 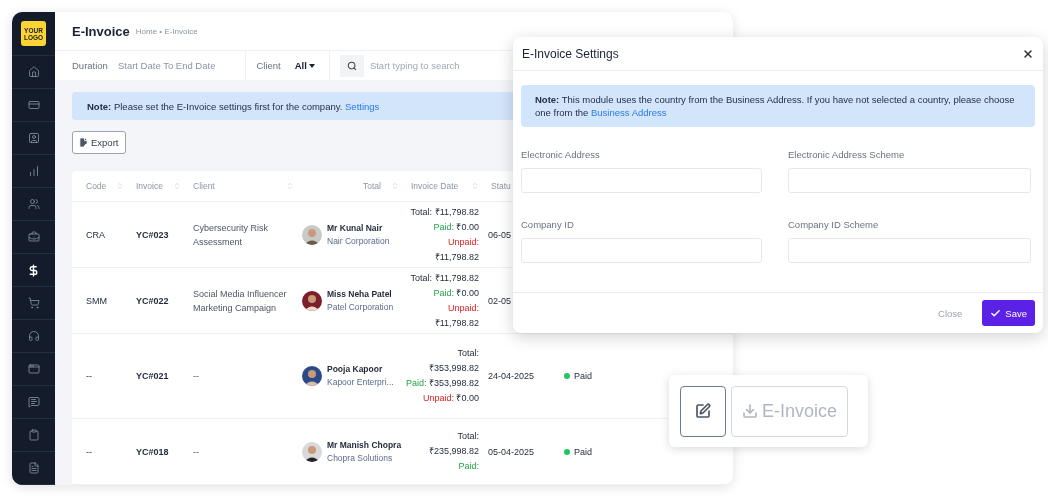 I want to click on column-header: Invoice, so click(x=149, y=186).